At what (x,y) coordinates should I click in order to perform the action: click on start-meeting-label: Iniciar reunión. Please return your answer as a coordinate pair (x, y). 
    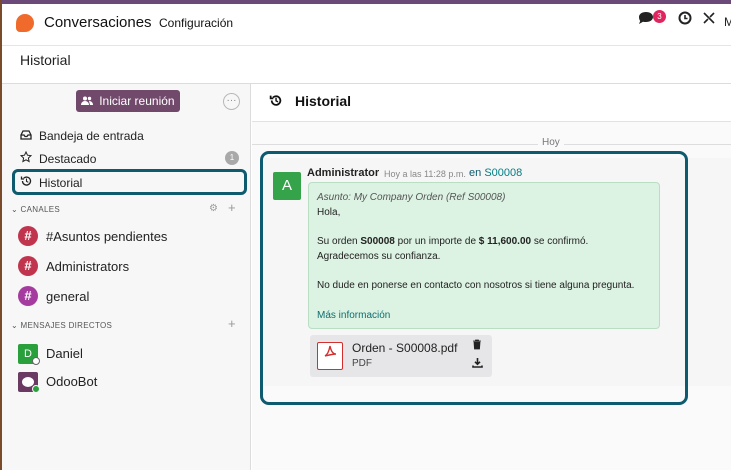
    Looking at the image, I should click on (137, 101).